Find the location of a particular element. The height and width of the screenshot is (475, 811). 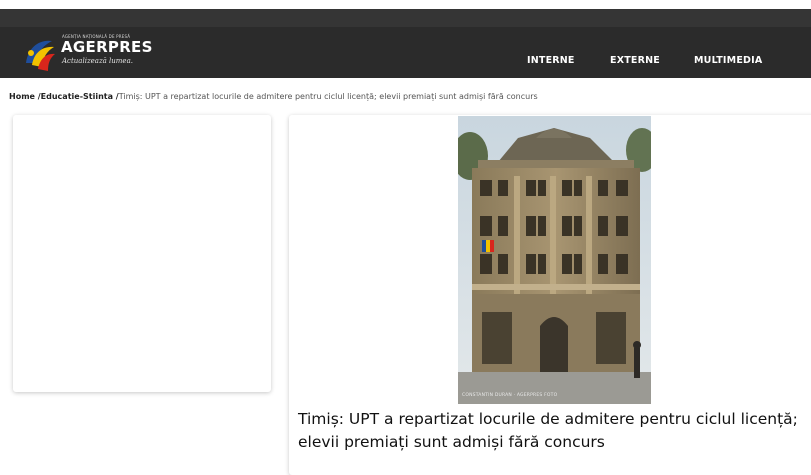

breadcrumb-home: Home / is located at coordinates (25, 96).